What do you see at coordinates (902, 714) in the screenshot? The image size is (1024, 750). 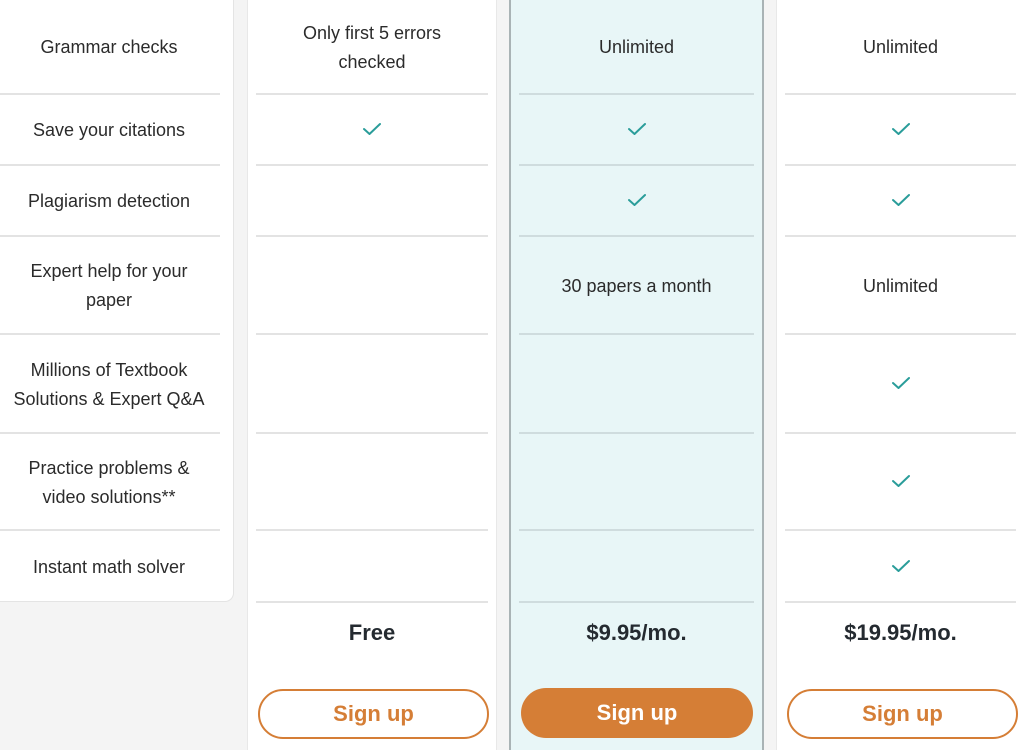 I see `sign-up-button-pro: Sign up` at bounding box center [902, 714].